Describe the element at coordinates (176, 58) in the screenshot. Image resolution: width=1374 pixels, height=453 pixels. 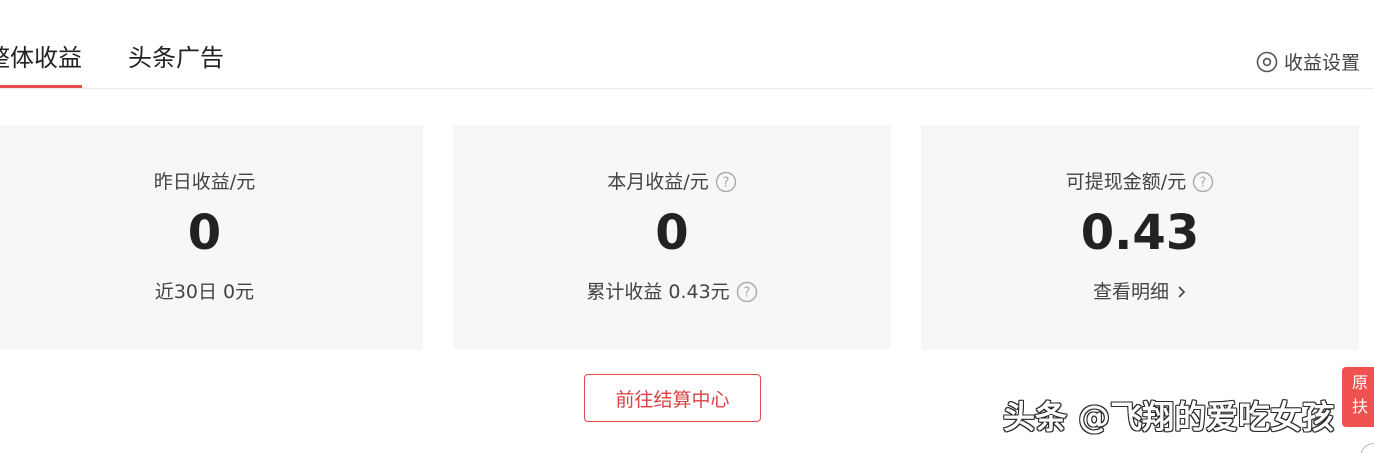
I see `tab-toutiao-ads: 头条广告` at that location.